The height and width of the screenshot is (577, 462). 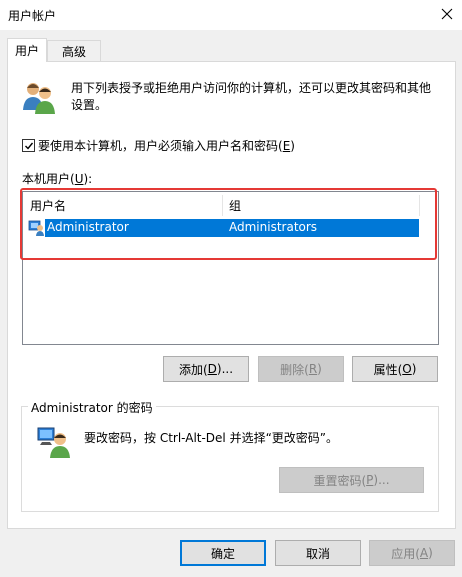 I want to click on highlight-box, so click(x=228, y=224).